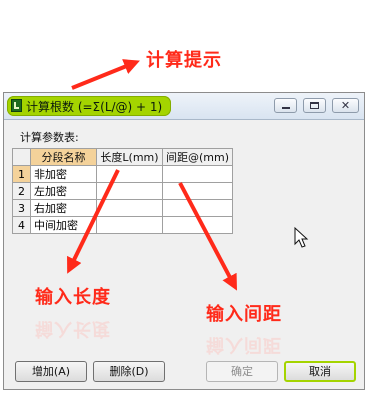 The image size is (370, 393). Describe the element at coordinates (184, 60) in the screenshot. I see `annotation-calc-hint: 计算提示` at that location.